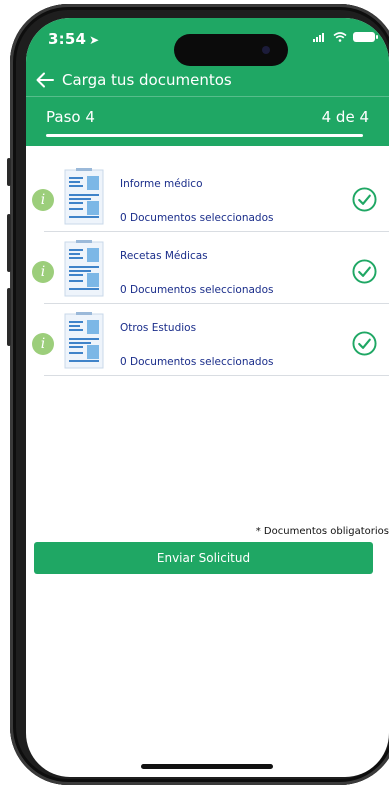 This screenshot has width=389, height=787. I want to click on document-title: Informe médico, so click(161, 184).